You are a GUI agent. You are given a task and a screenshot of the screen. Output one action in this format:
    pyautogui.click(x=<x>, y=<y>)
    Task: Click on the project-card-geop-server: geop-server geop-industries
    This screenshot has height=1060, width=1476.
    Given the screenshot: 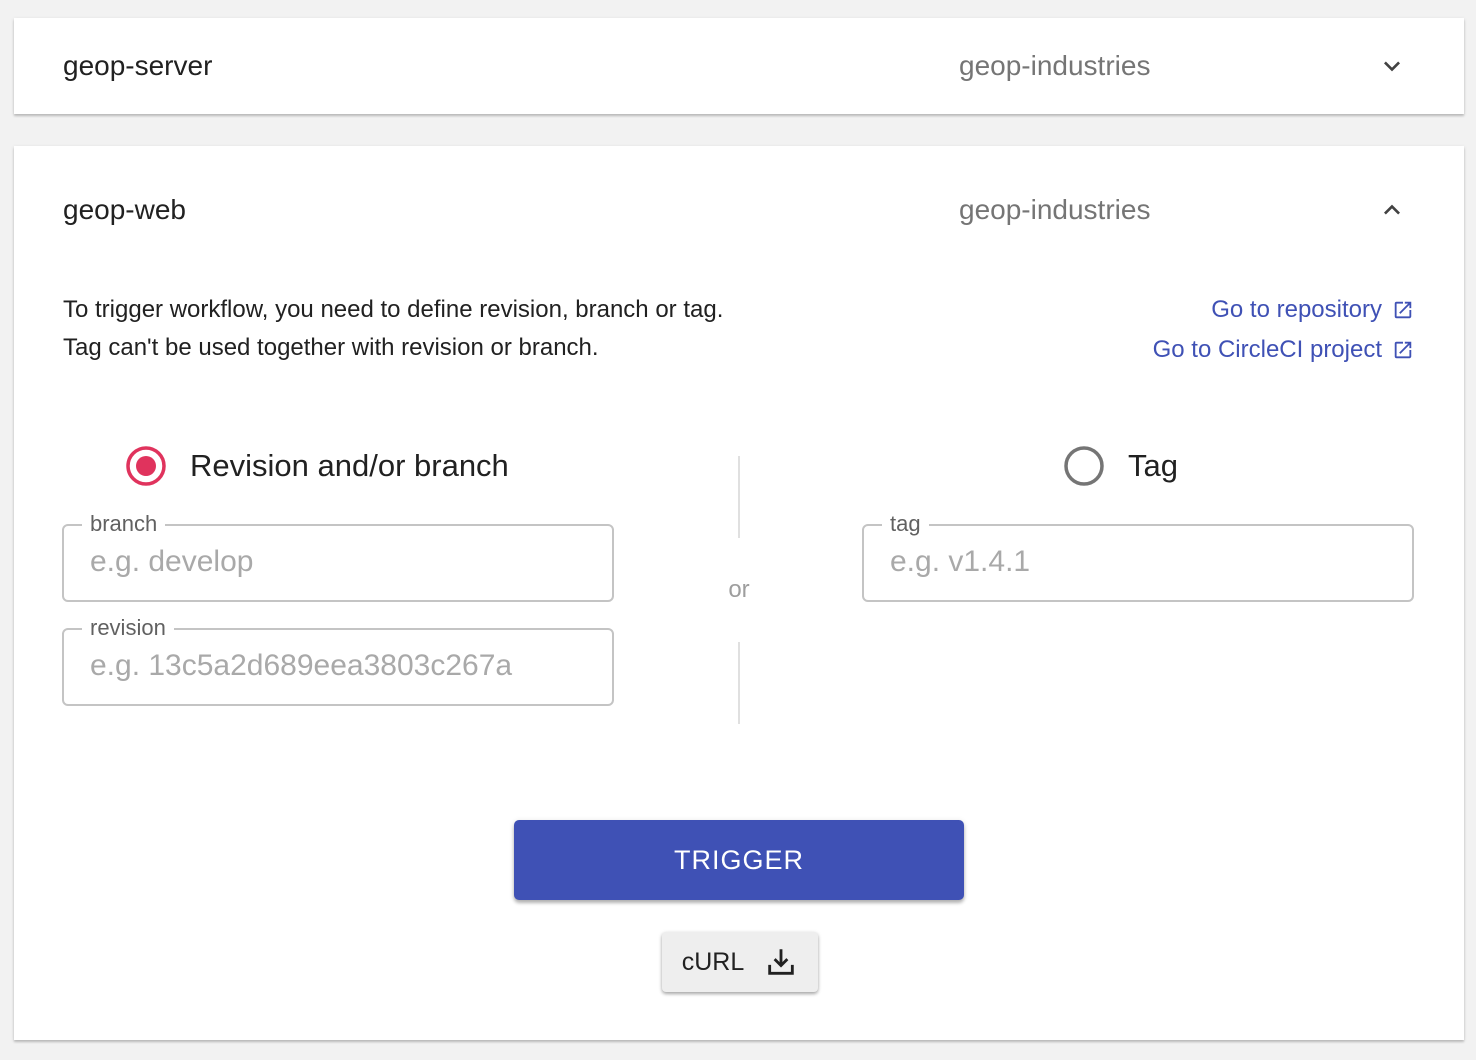 What is the action you would take?
    pyautogui.click(x=739, y=66)
    